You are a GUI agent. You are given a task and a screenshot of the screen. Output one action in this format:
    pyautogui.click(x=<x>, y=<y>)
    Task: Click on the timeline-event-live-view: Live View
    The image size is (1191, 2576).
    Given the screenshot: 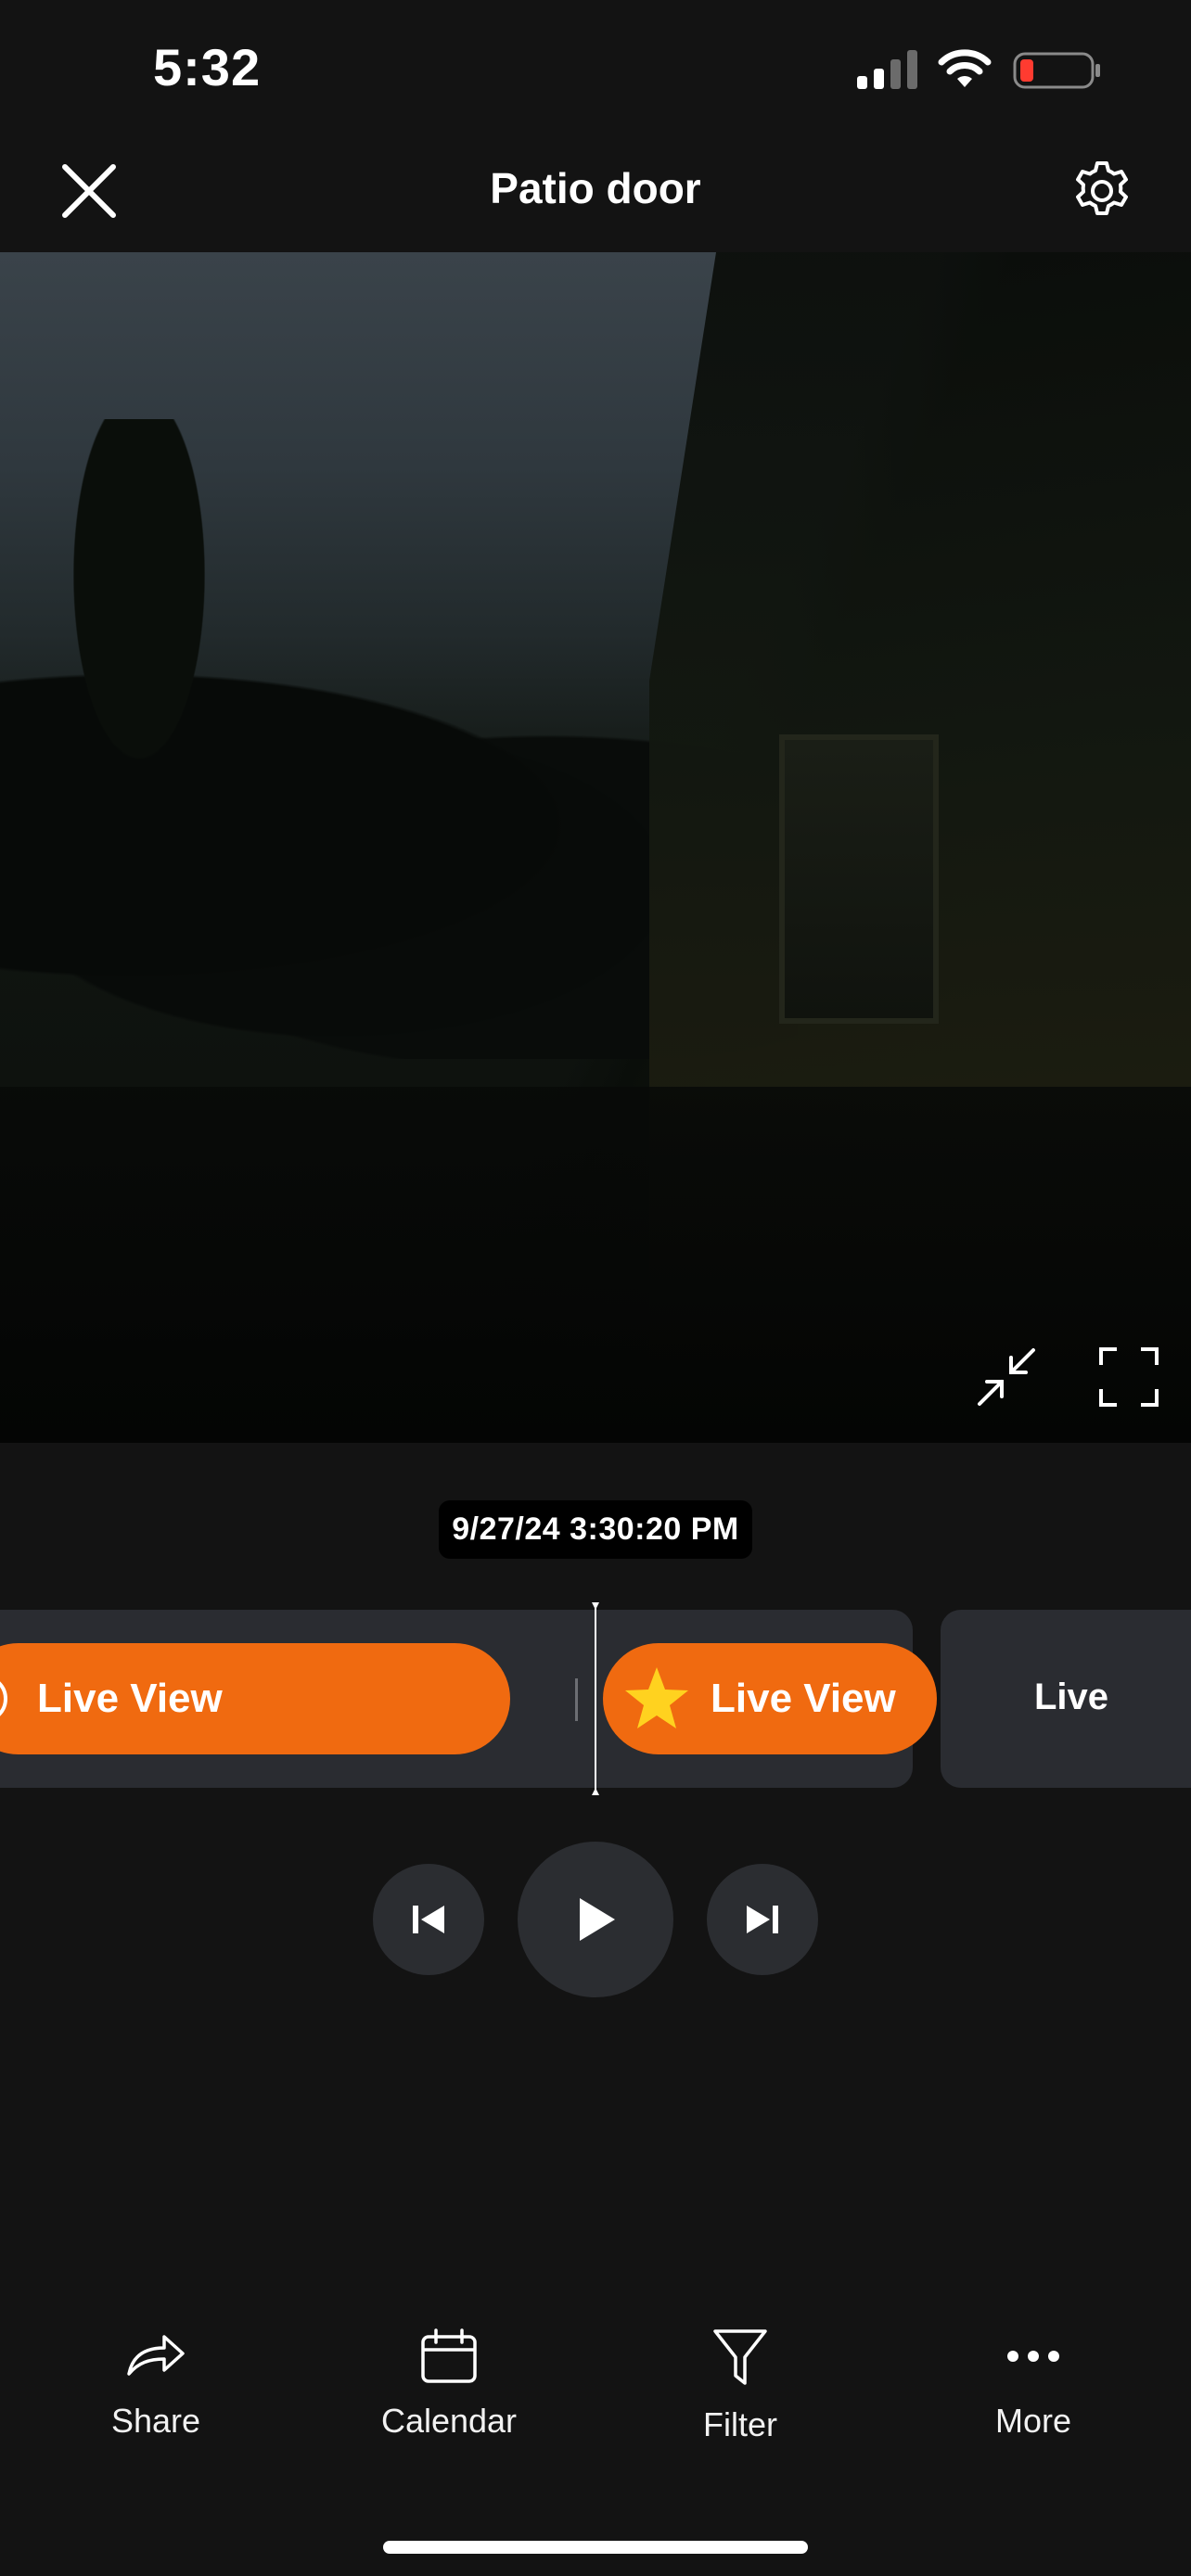 What is the action you would take?
    pyautogui.click(x=255, y=1699)
    